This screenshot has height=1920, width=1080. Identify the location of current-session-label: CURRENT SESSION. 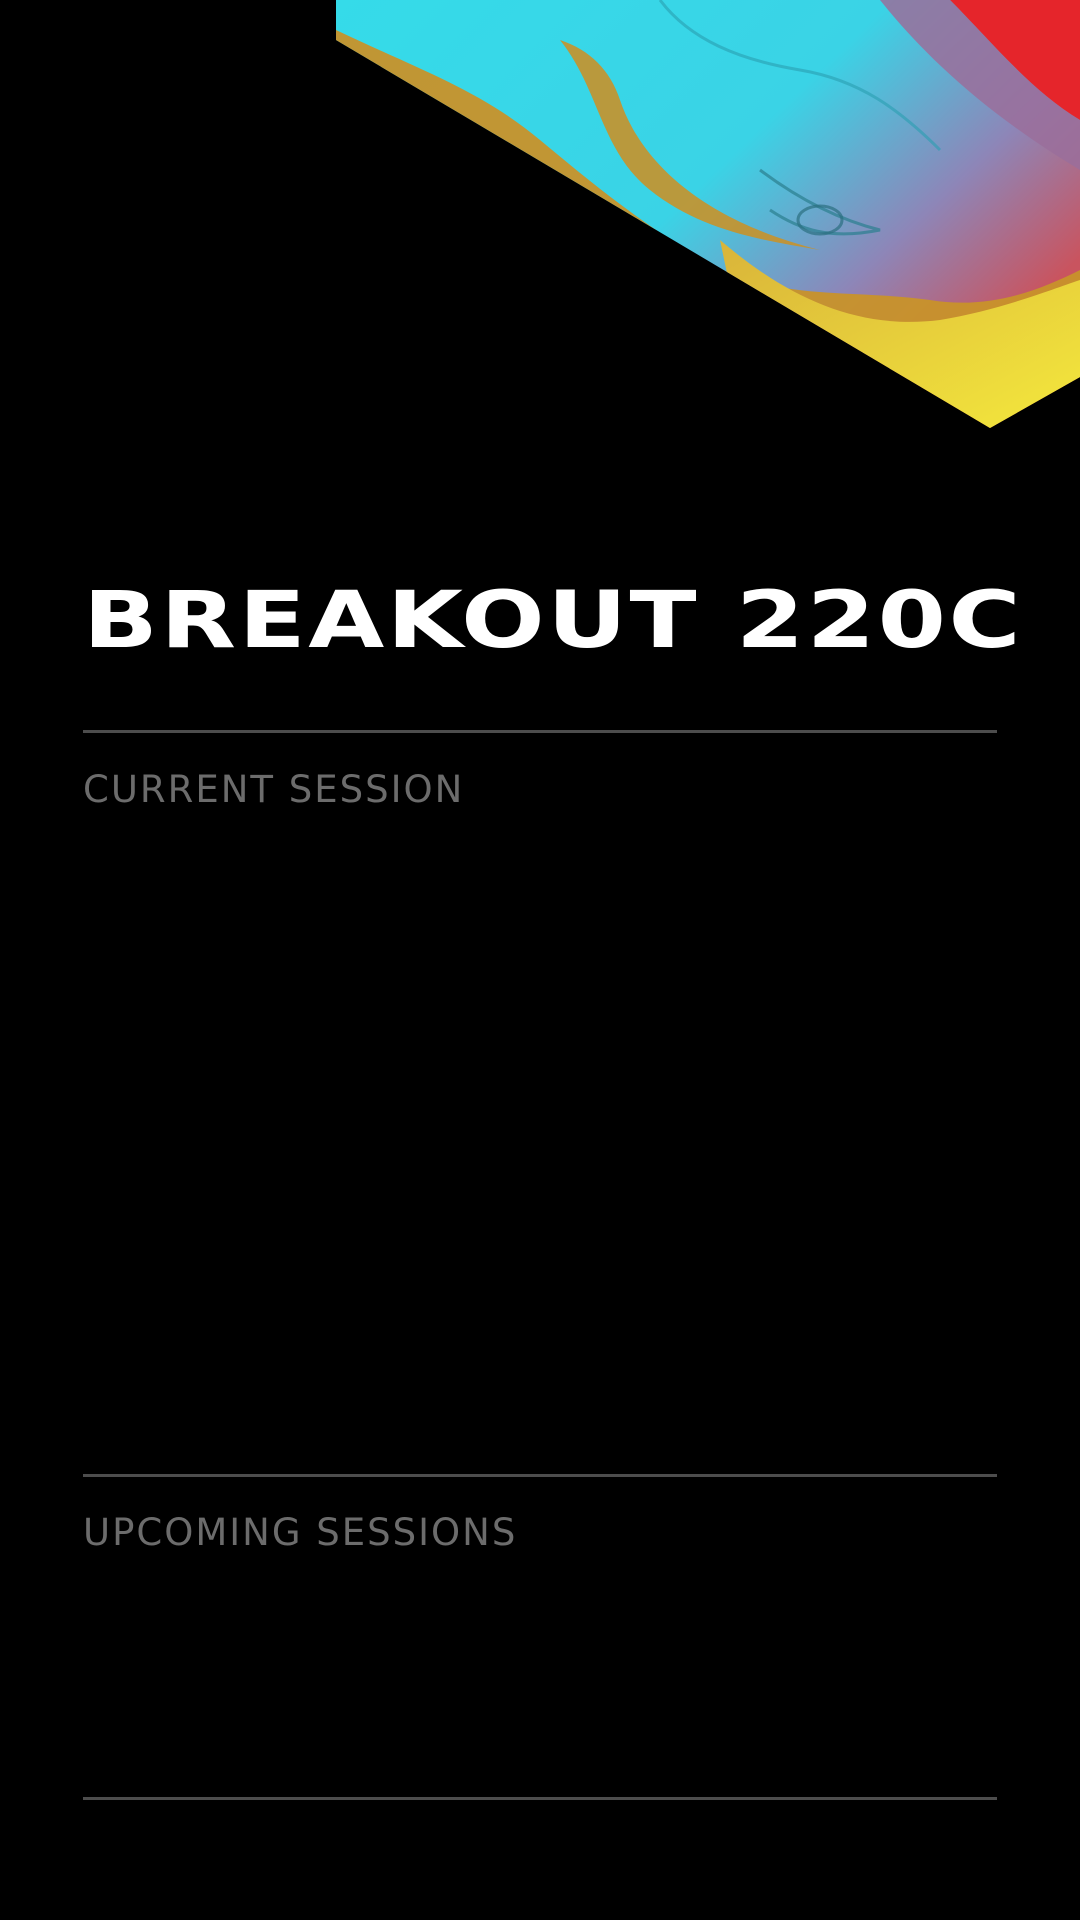
(274, 789).